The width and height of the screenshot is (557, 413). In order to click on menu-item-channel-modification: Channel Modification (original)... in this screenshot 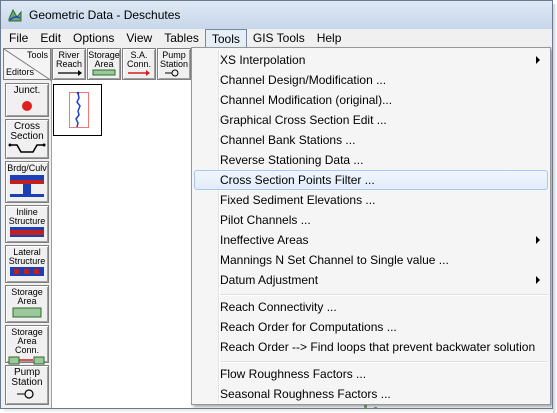, I will do `click(371, 100)`.